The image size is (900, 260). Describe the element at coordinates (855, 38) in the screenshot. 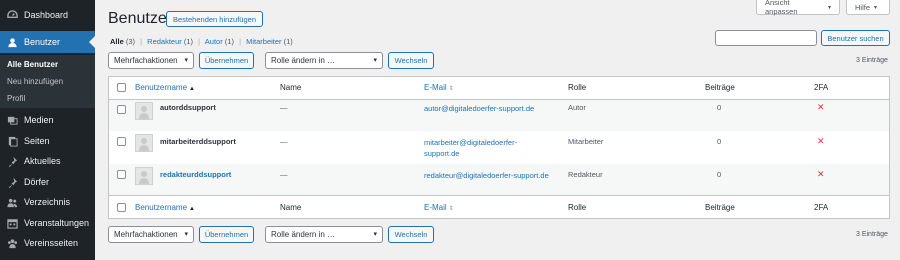

I see `search-users-button: Benutzer suchen` at that location.